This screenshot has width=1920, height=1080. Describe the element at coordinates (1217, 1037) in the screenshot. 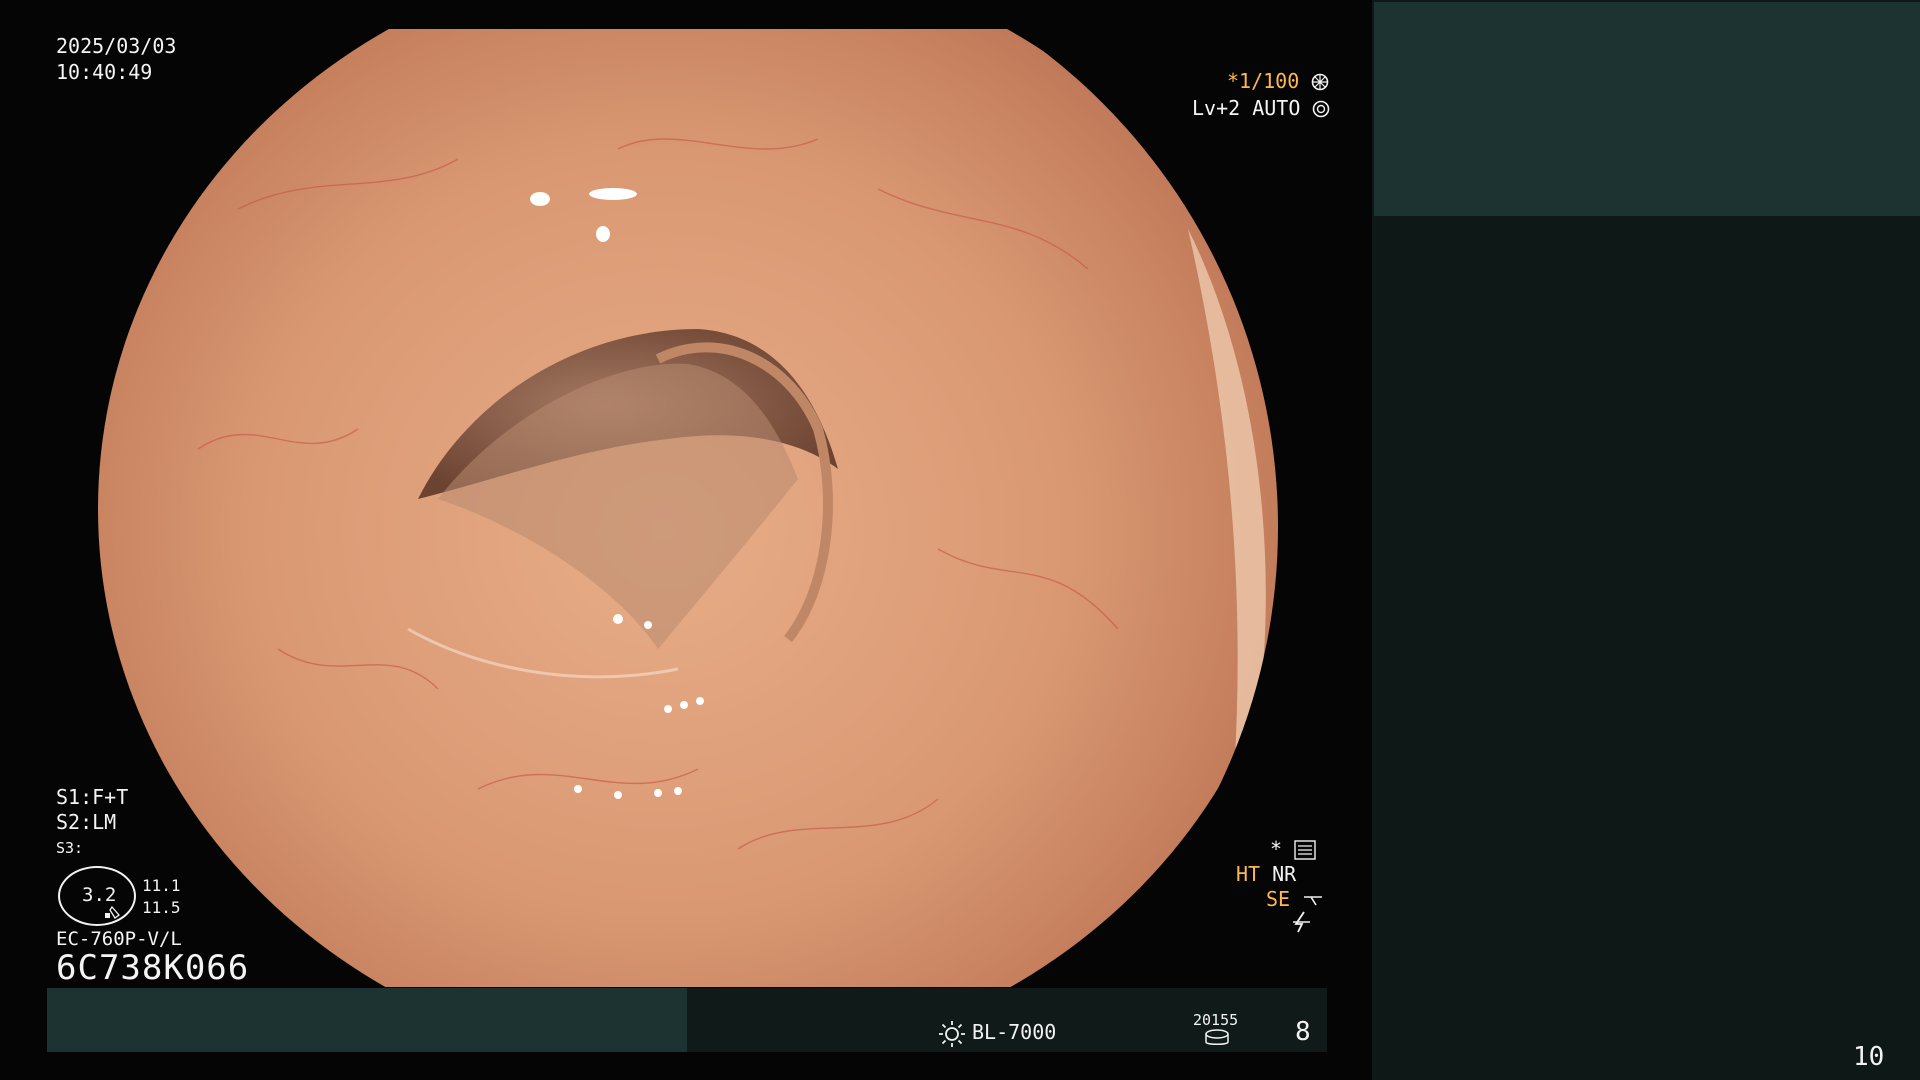

I see `disk-icon` at that location.